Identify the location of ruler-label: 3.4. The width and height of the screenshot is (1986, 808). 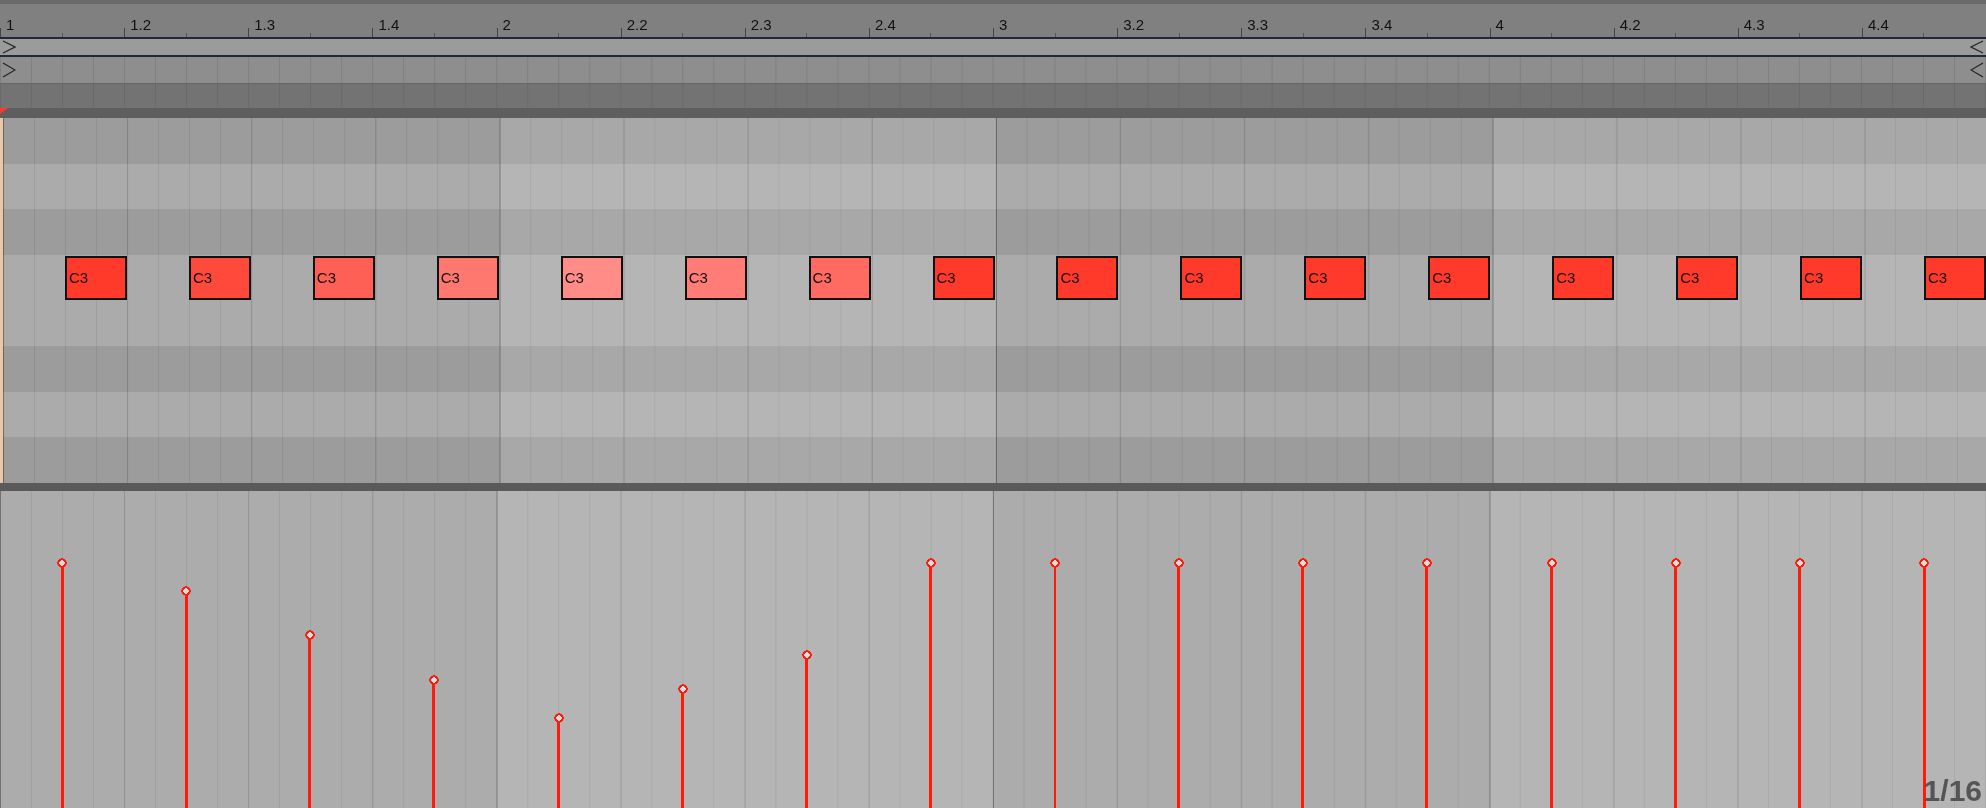
(1382, 25).